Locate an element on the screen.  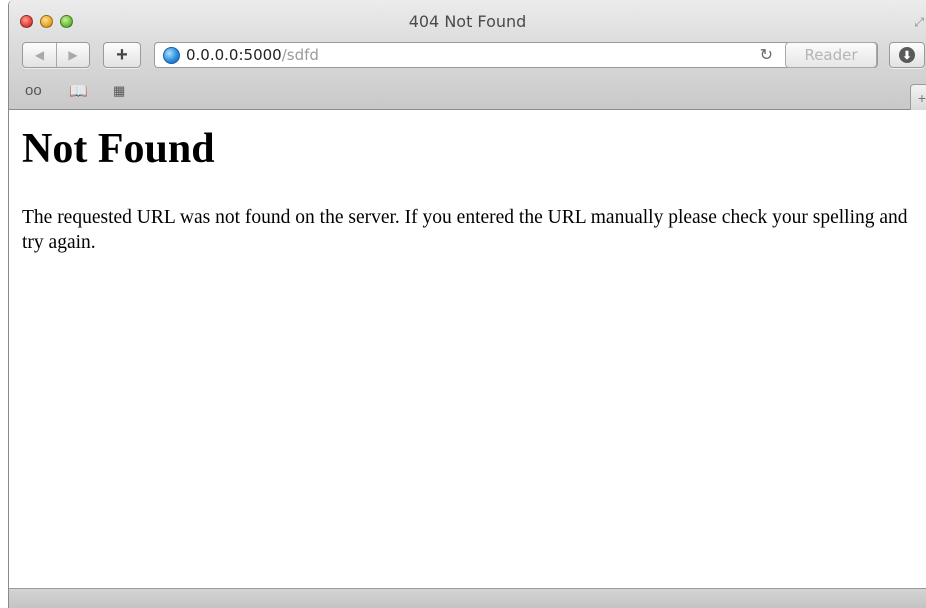
back-button: ◀ is located at coordinates (39, 55).